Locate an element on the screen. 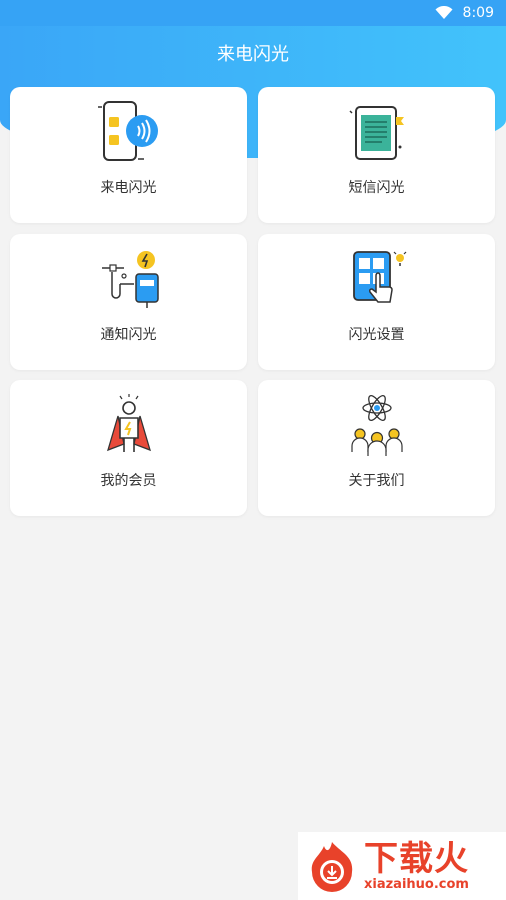  menu-item-sms-flash: 短信闪光 is located at coordinates (376, 155).